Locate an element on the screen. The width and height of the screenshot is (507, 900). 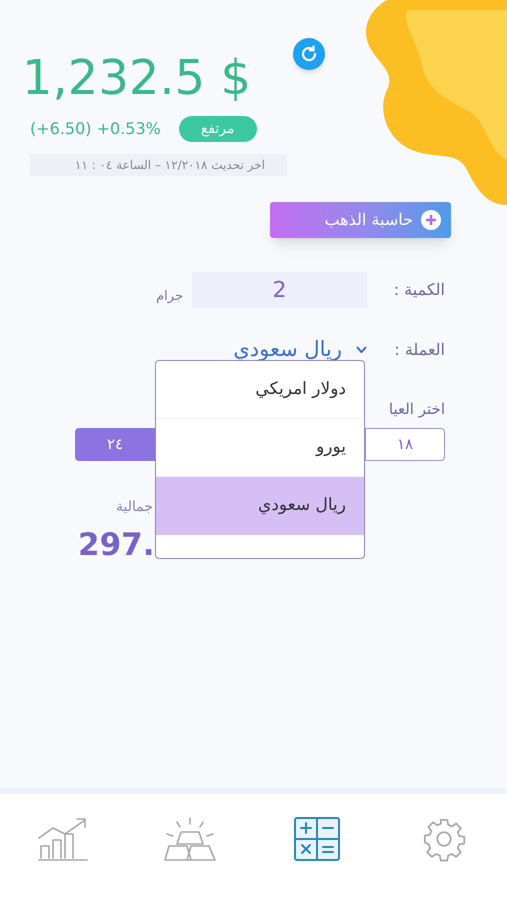
bar-chart-icon is located at coordinates (63, 839).